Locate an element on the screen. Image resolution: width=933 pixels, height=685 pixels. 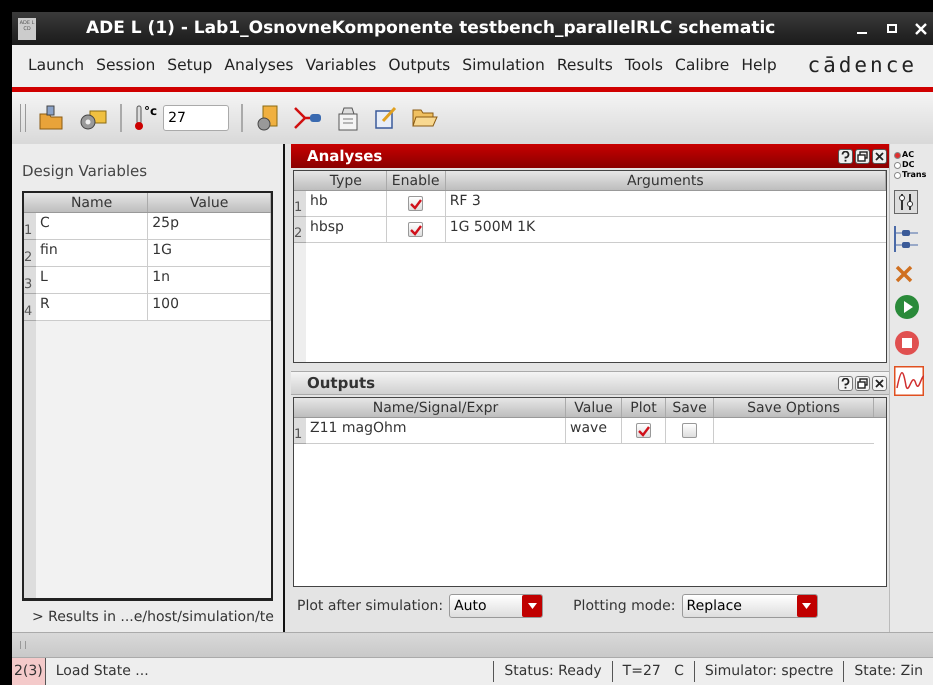
plotting-mode-dropdown: Replace is located at coordinates (750, 606).